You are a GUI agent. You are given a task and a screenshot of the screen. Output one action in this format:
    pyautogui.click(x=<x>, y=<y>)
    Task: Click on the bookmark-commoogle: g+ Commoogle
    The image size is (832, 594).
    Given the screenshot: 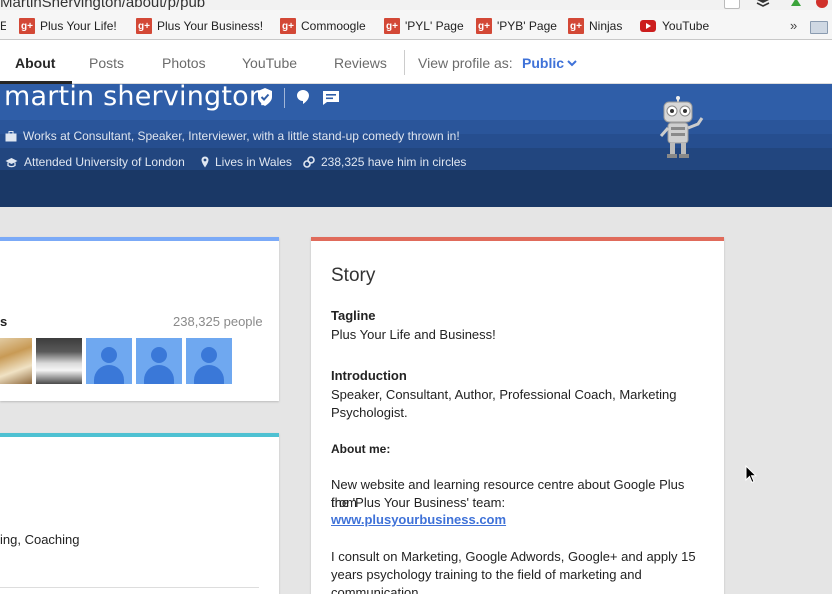 What is the action you would take?
    pyautogui.click(x=323, y=26)
    